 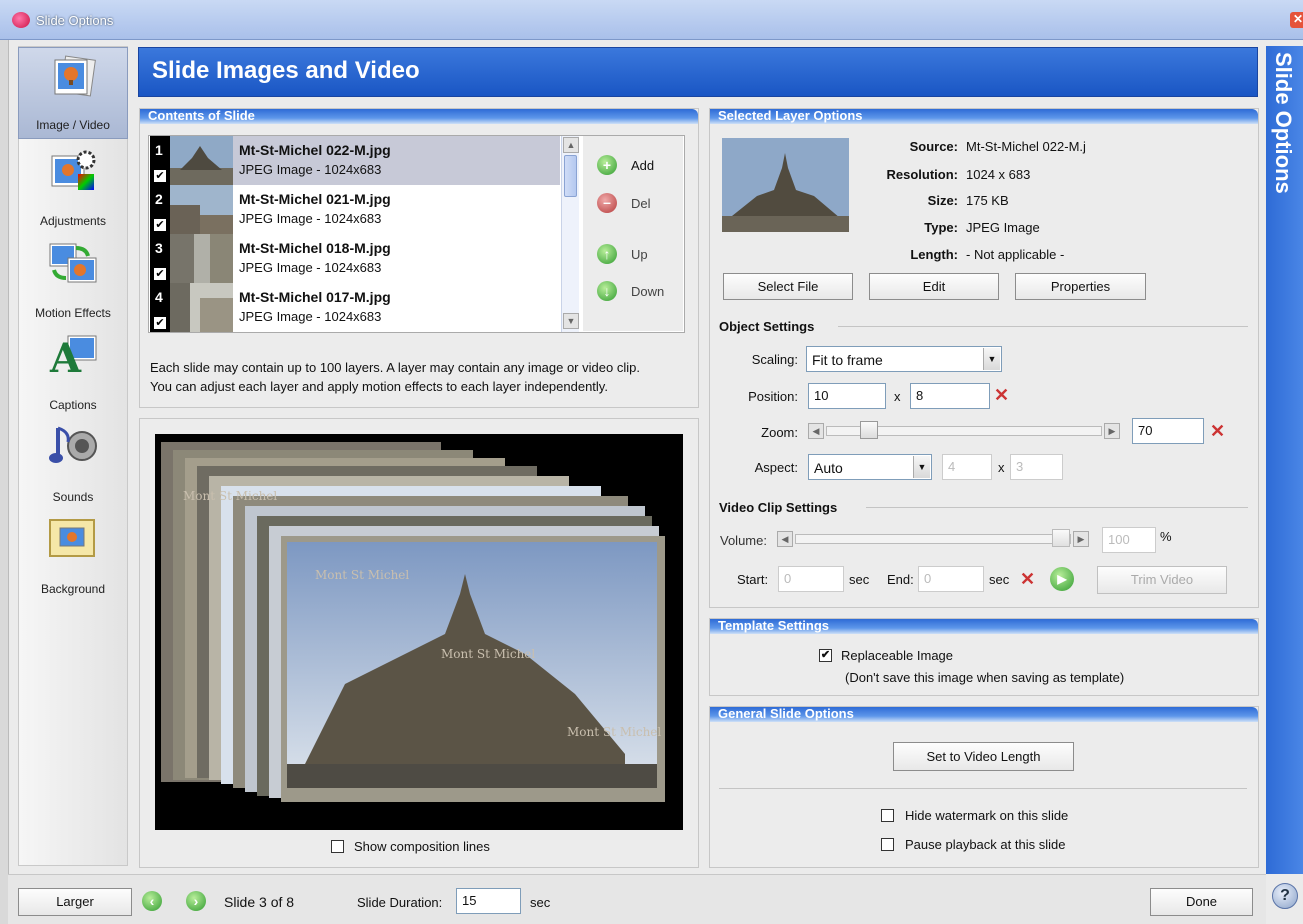 I want to click on scroll-up-icon: ▲, so click(x=571, y=145).